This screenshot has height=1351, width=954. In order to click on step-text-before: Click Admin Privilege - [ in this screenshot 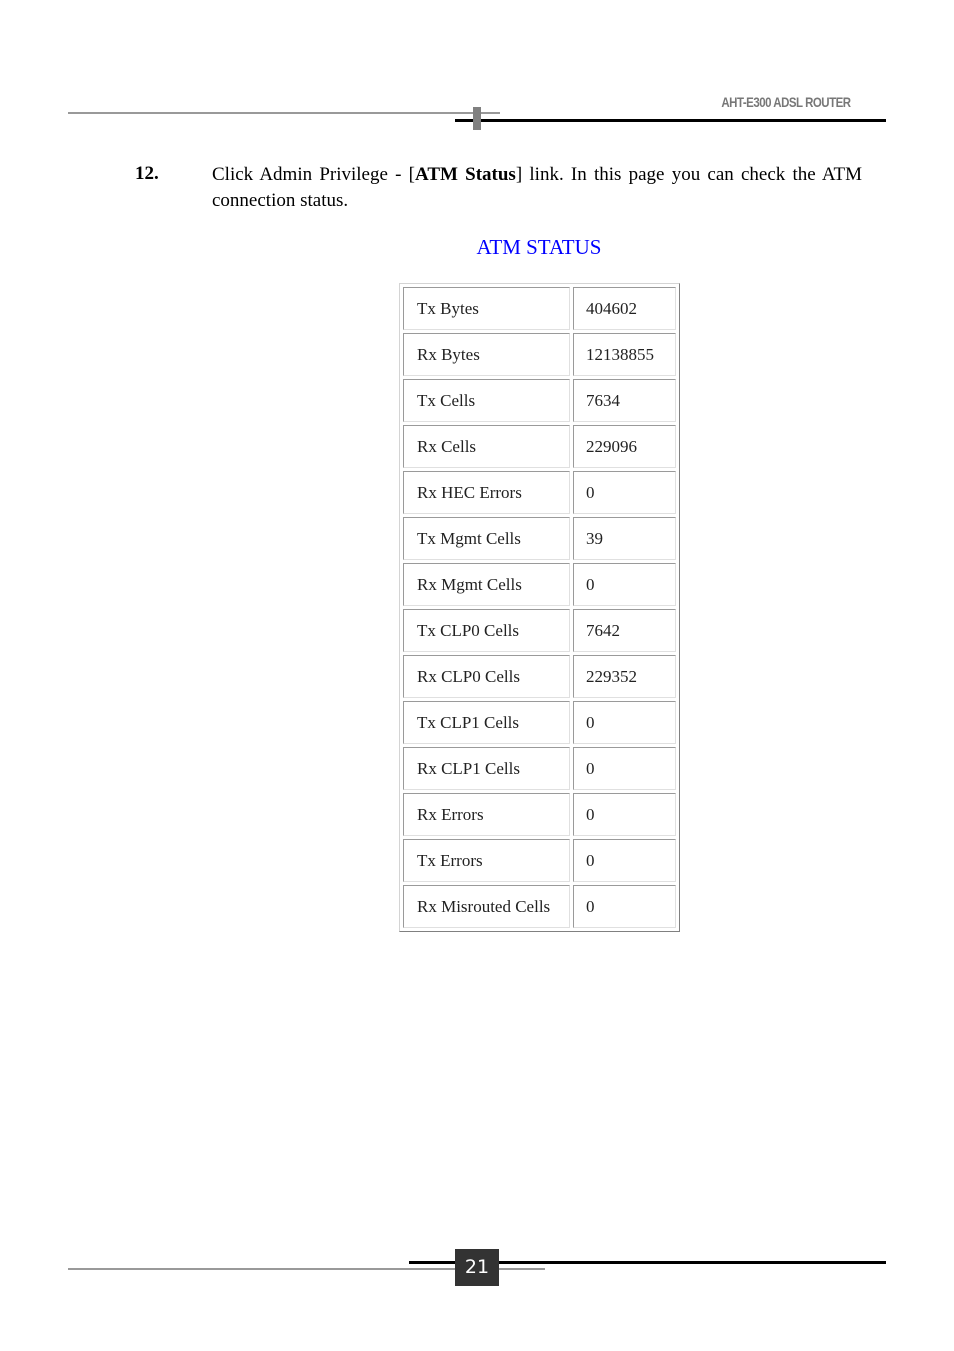, I will do `click(314, 174)`.